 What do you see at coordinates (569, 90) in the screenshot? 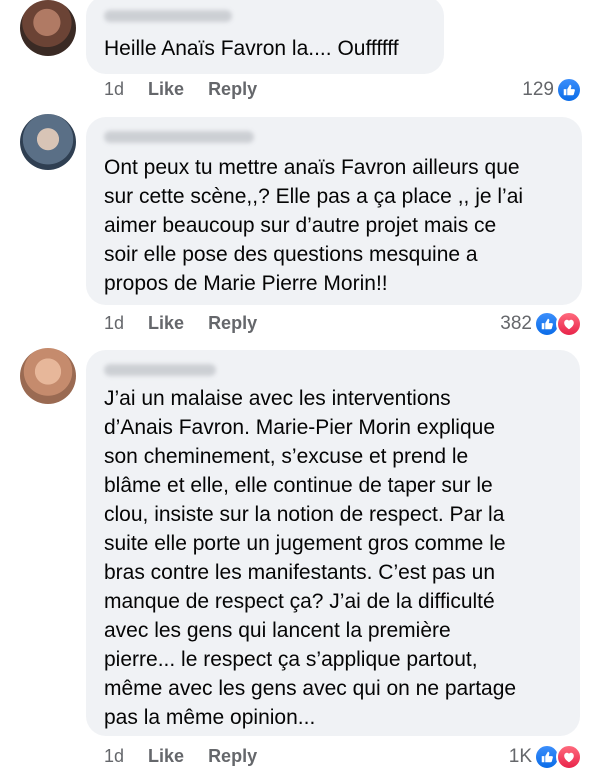
I see `like-icon` at bounding box center [569, 90].